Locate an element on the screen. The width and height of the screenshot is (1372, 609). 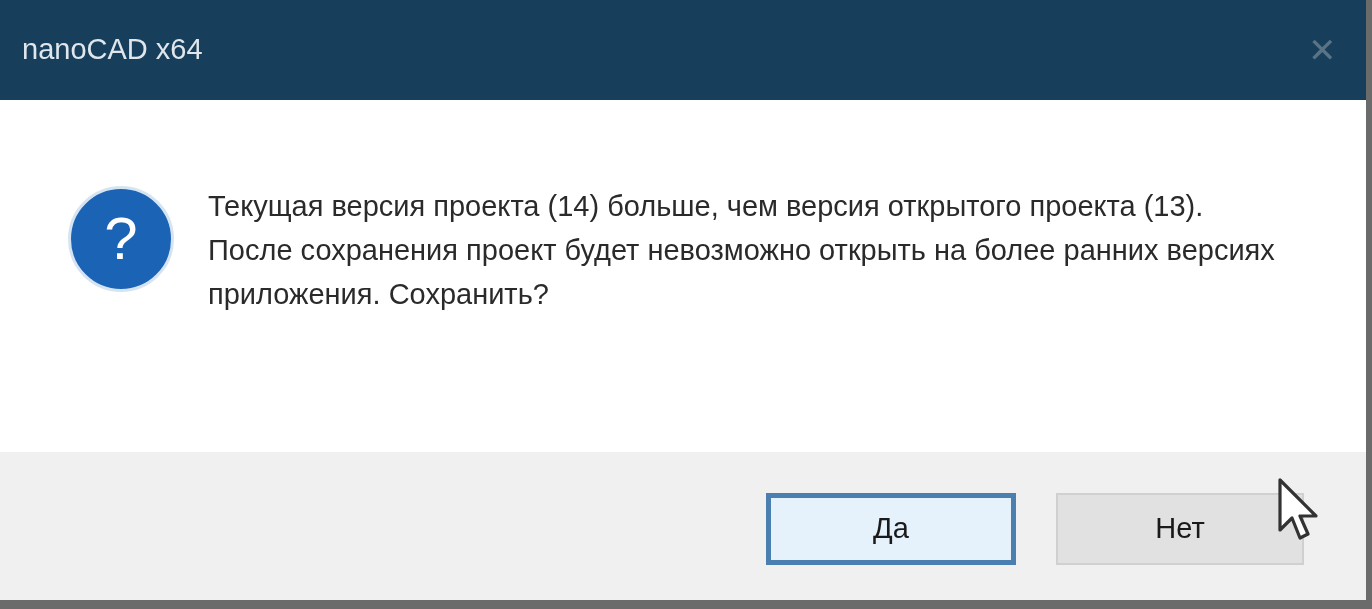
dialog-button: Нет is located at coordinates (1180, 529).